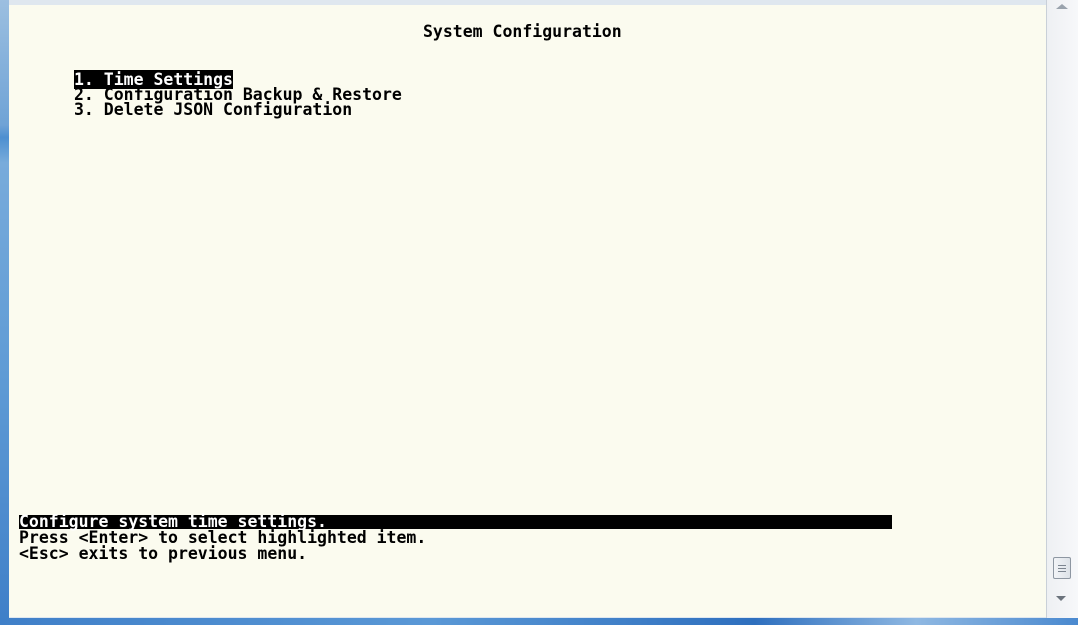  Describe the element at coordinates (522, 31) in the screenshot. I see `screen-title: System Configuration` at that location.